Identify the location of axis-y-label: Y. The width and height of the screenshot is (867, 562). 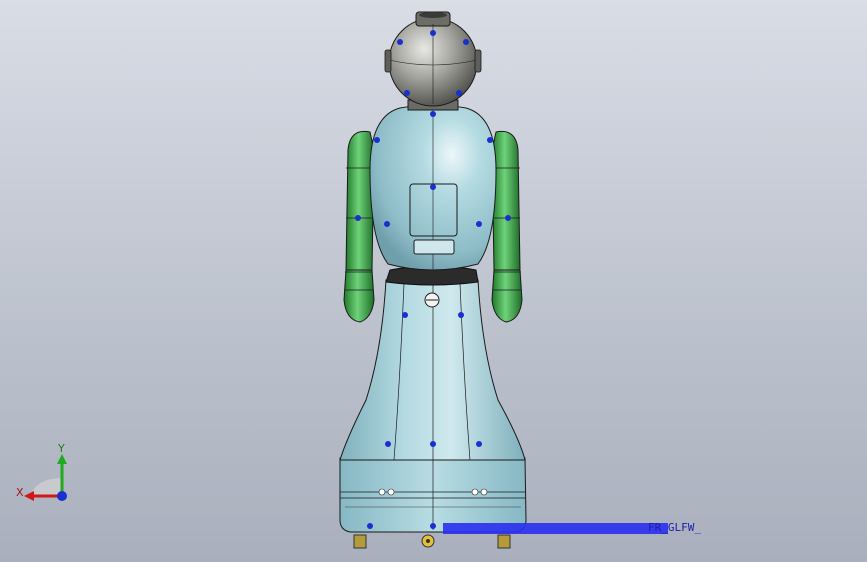
(61, 448).